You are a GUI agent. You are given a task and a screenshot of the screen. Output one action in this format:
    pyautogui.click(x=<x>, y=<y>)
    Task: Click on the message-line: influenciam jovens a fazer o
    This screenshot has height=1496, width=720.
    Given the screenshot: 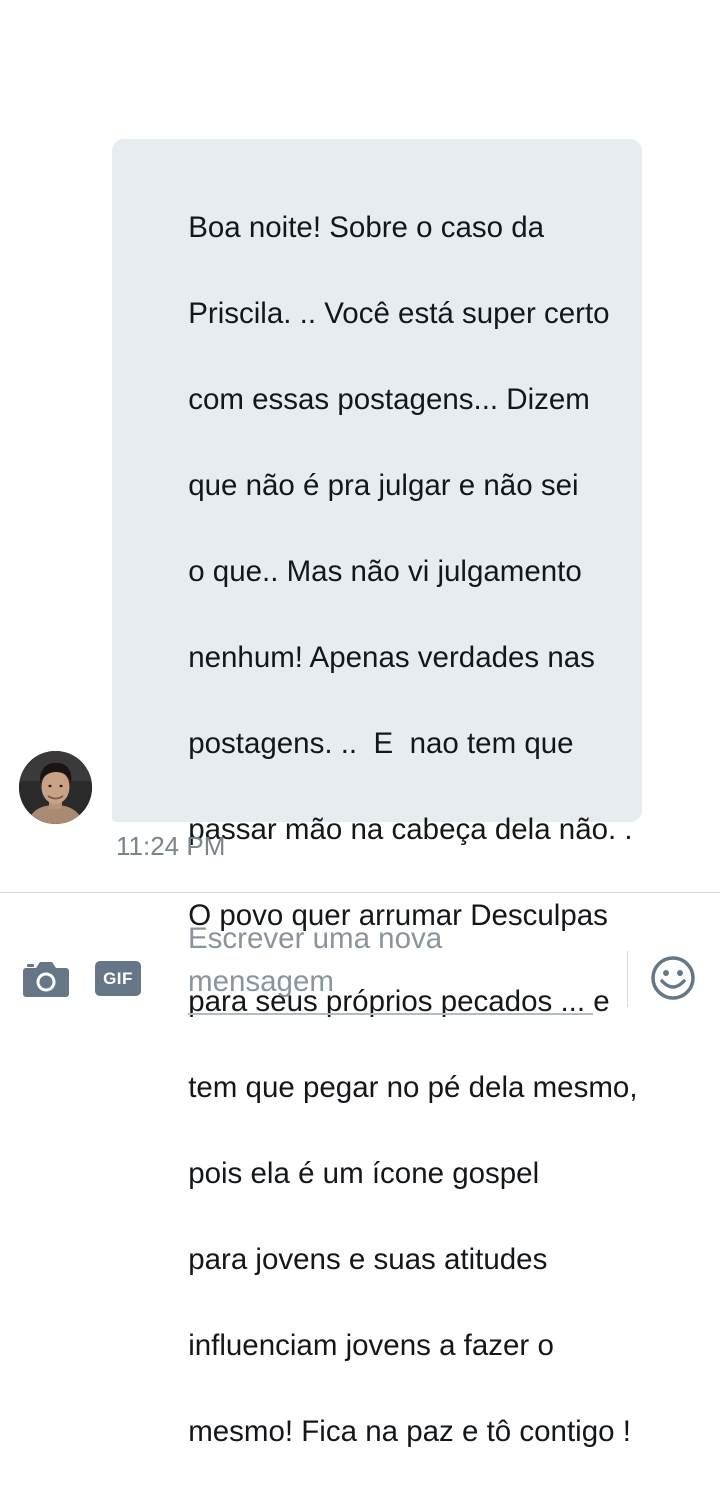 What is the action you would take?
    pyautogui.click(x=371, y=1345)
    